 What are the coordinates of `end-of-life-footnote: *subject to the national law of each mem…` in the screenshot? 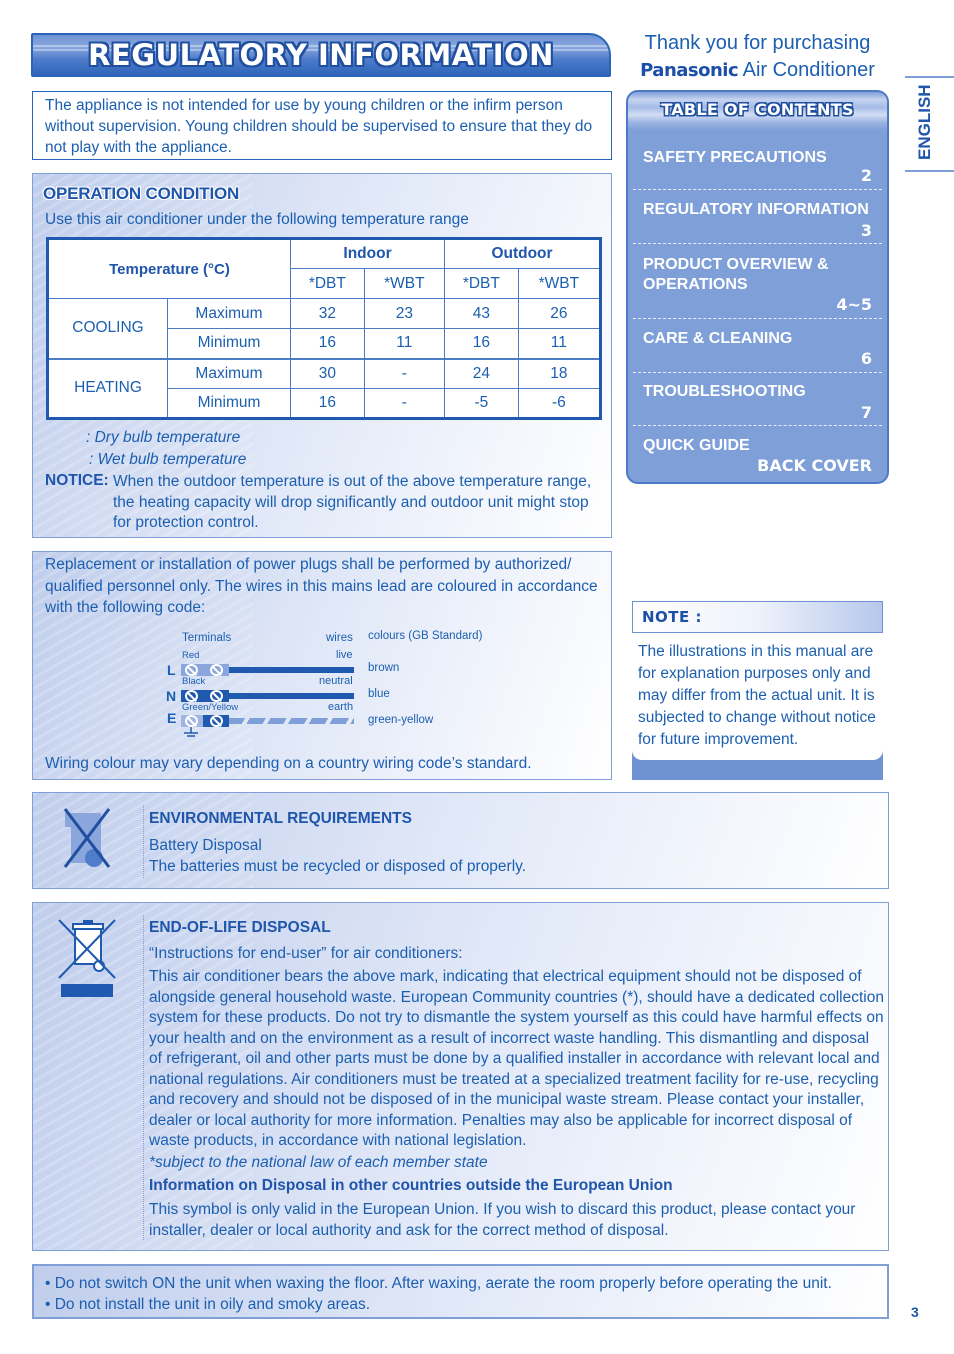 It's located at (318, 1162).